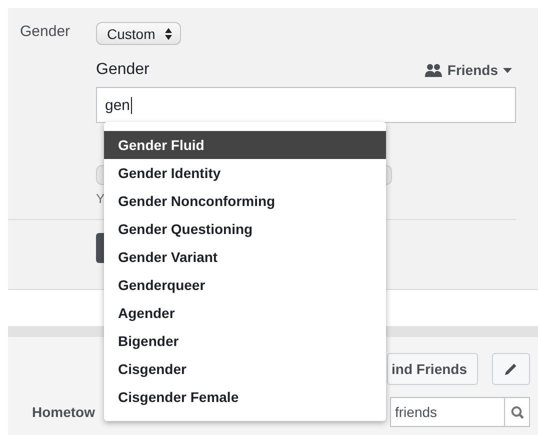 This screenshot has width=538, height=435. I want to click on caret-icon, so click(507, 70).